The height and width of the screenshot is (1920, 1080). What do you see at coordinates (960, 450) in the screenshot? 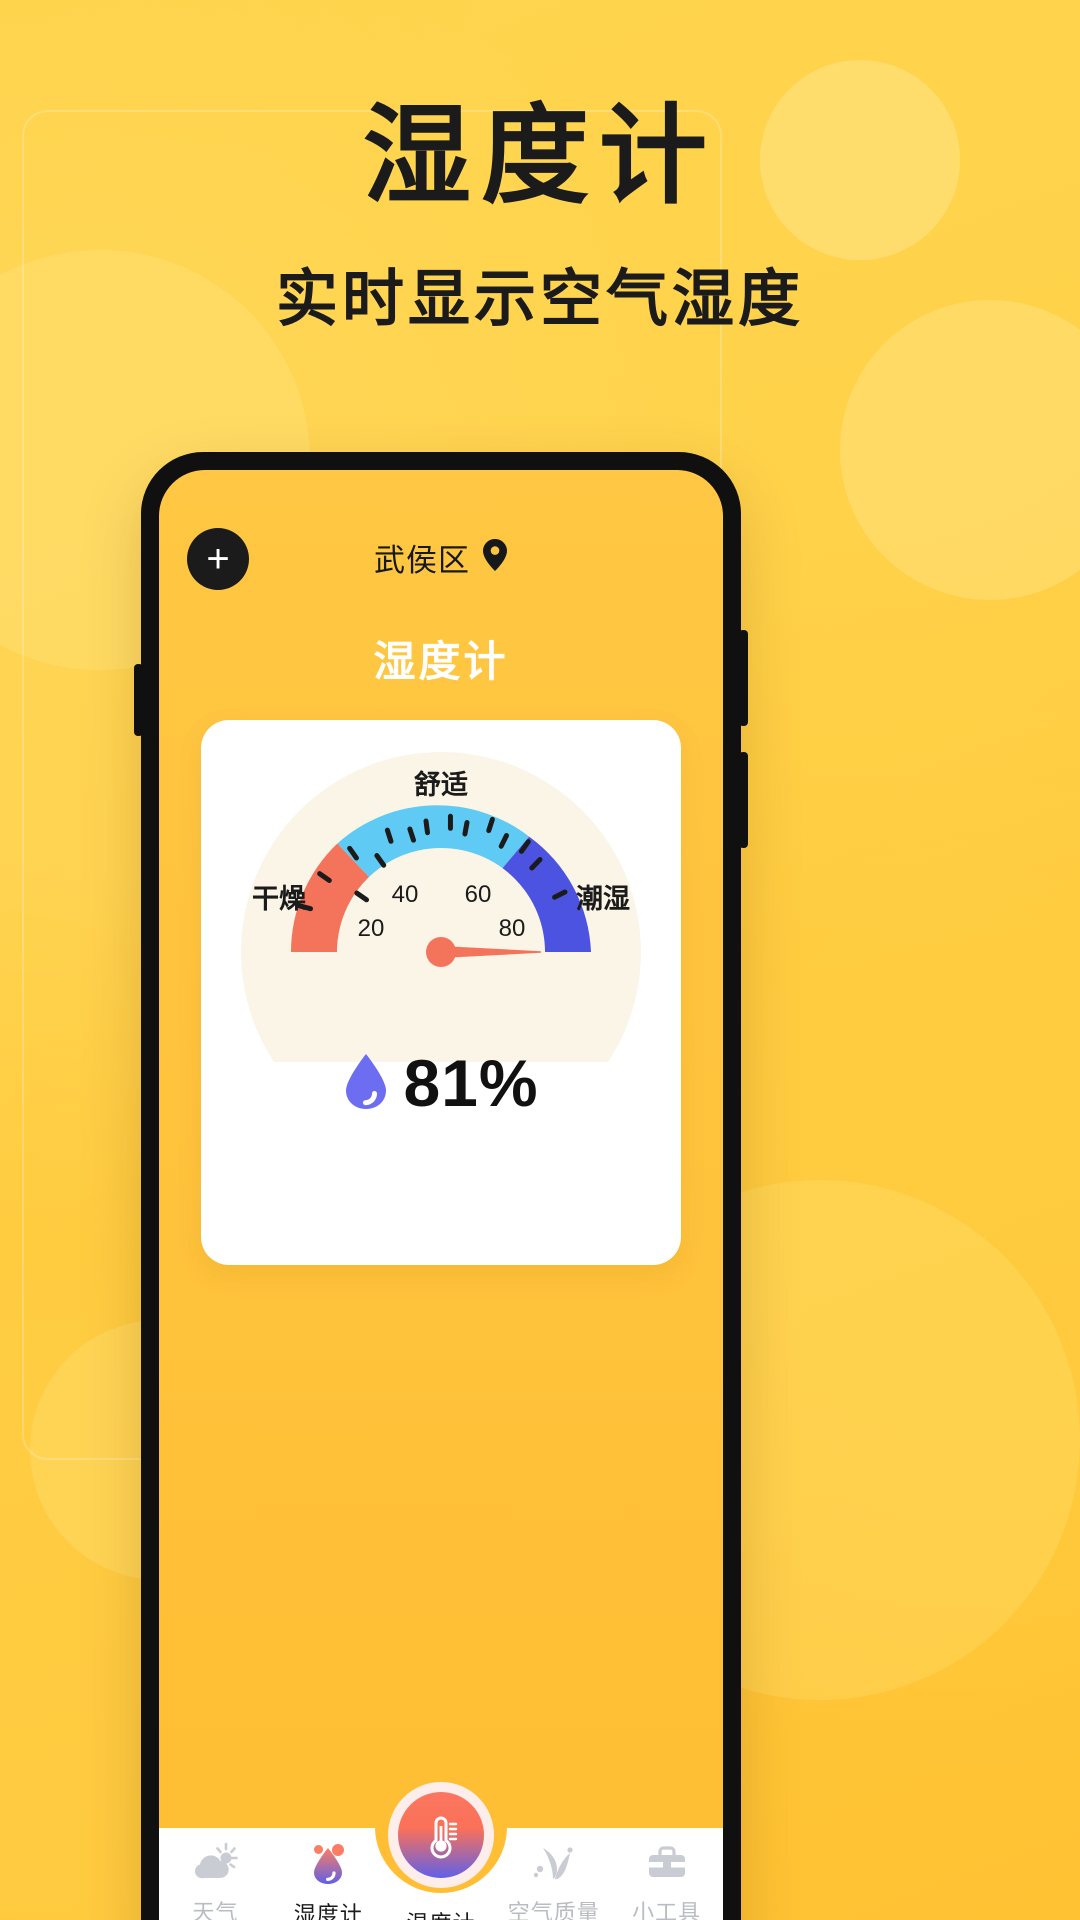
I see `background-blob` at bounding box center [960, 450].